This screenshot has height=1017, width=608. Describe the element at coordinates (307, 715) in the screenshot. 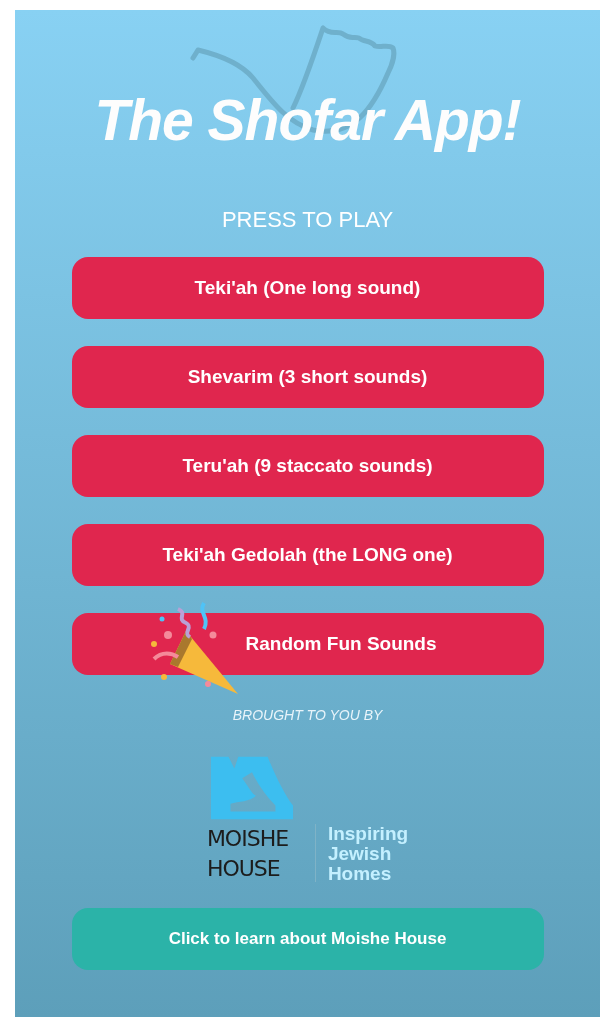

I see `credit-text: BROUGHT TO YOU BY` at that location.